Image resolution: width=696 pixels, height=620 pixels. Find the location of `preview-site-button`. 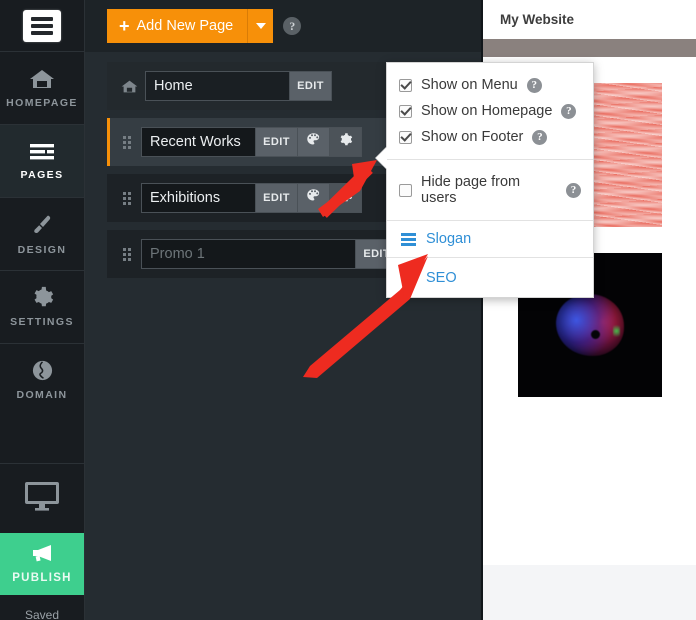

preview-site-button is located at coordinates (42, 498).